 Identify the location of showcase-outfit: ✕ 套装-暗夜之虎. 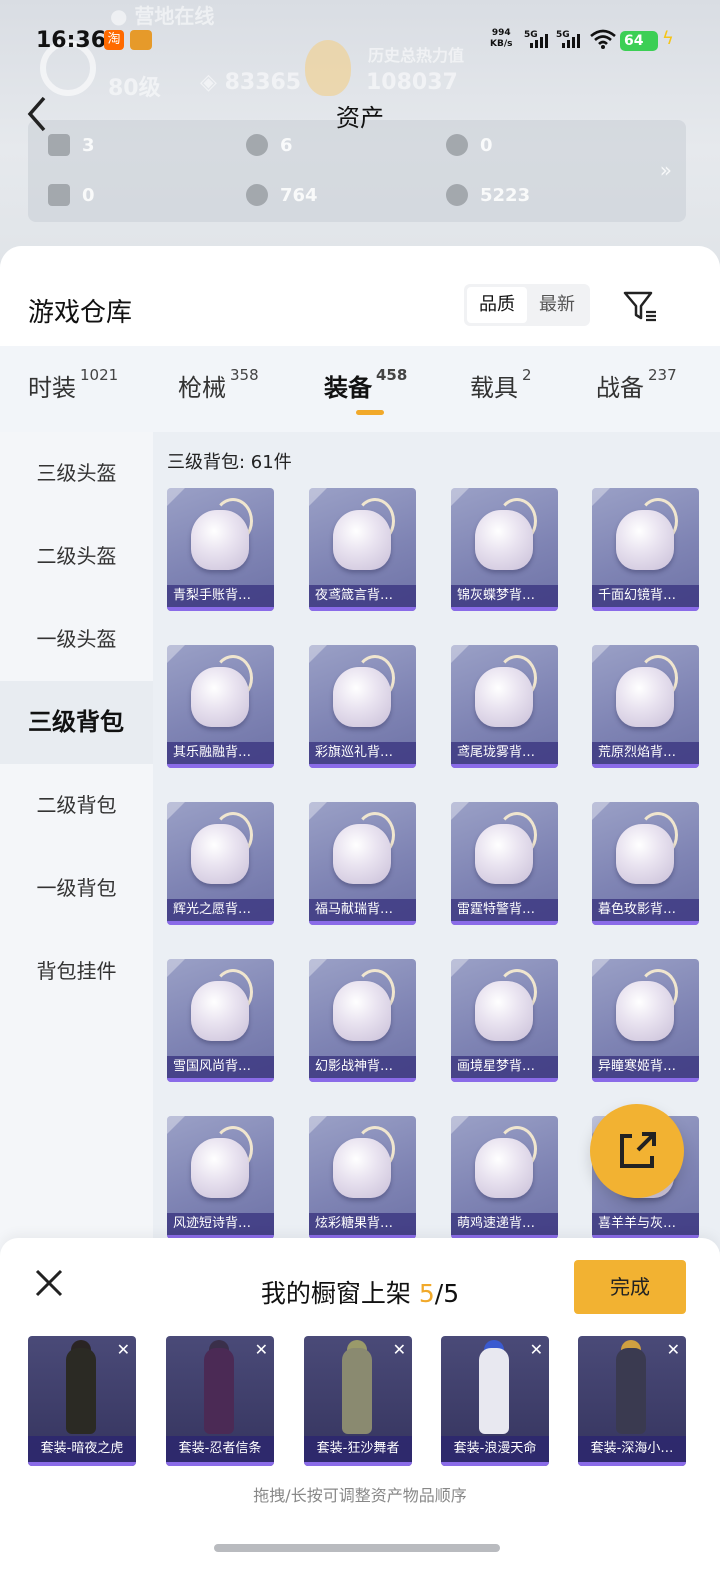
(82, 1401).